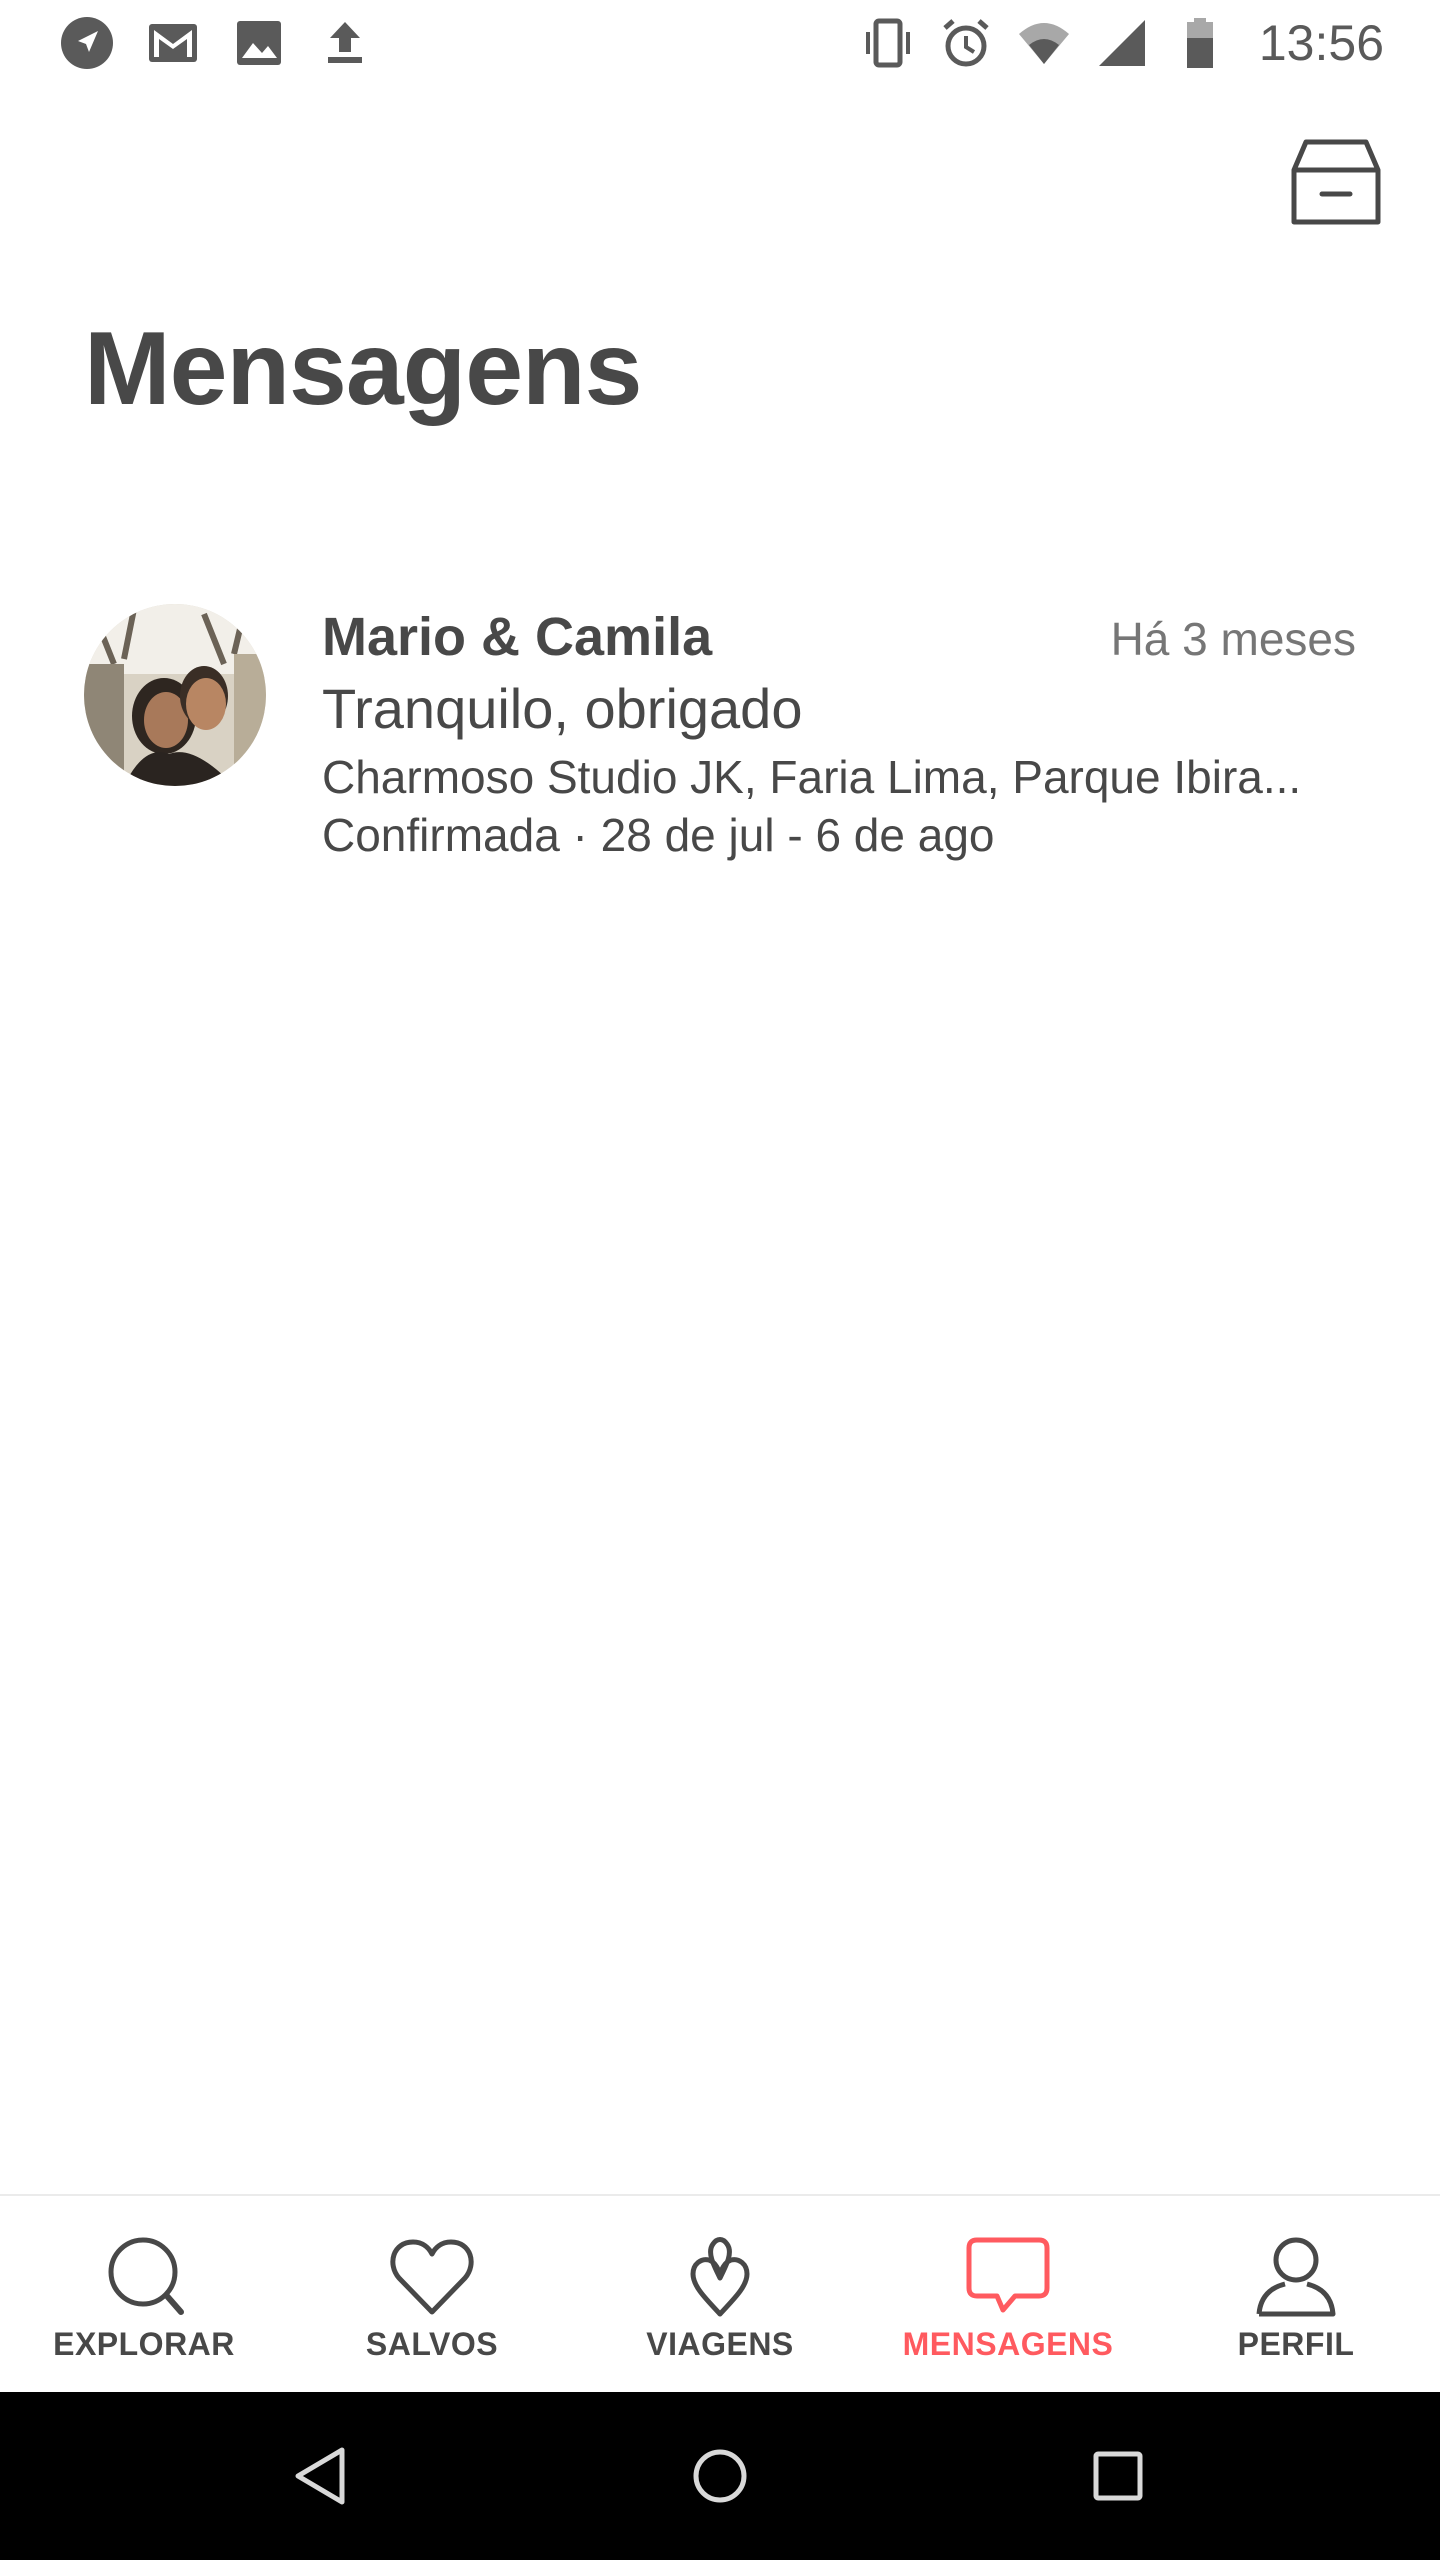 The height and width of the screenshot is (2560, 1440). Describe the element at coordinates (1296, 2277) in the screenshot. I see `profile-icon` at that location.